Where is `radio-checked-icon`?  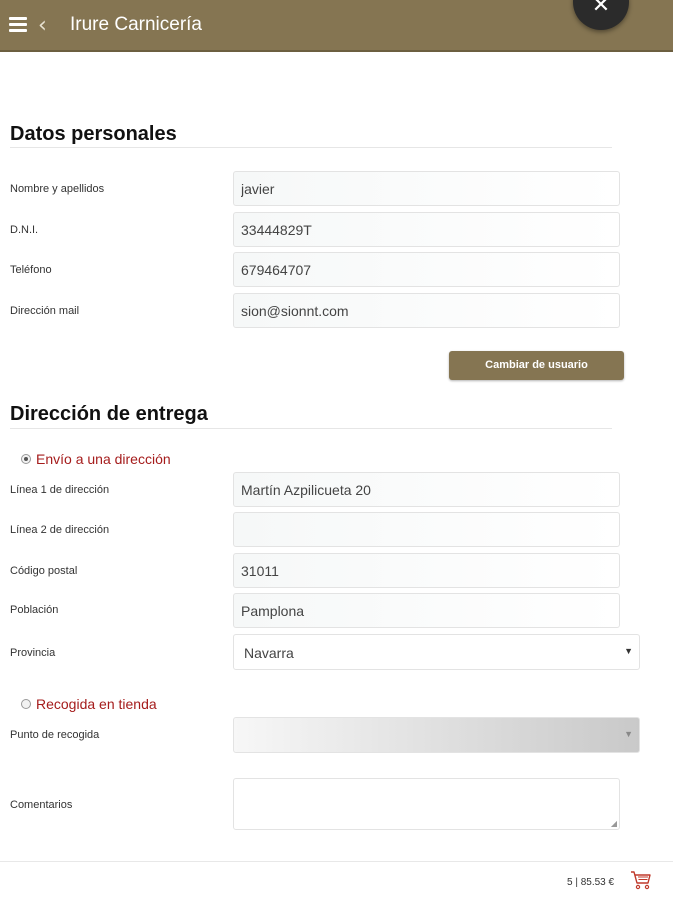
radio-checked-icon is located at coordinates (26, 459).